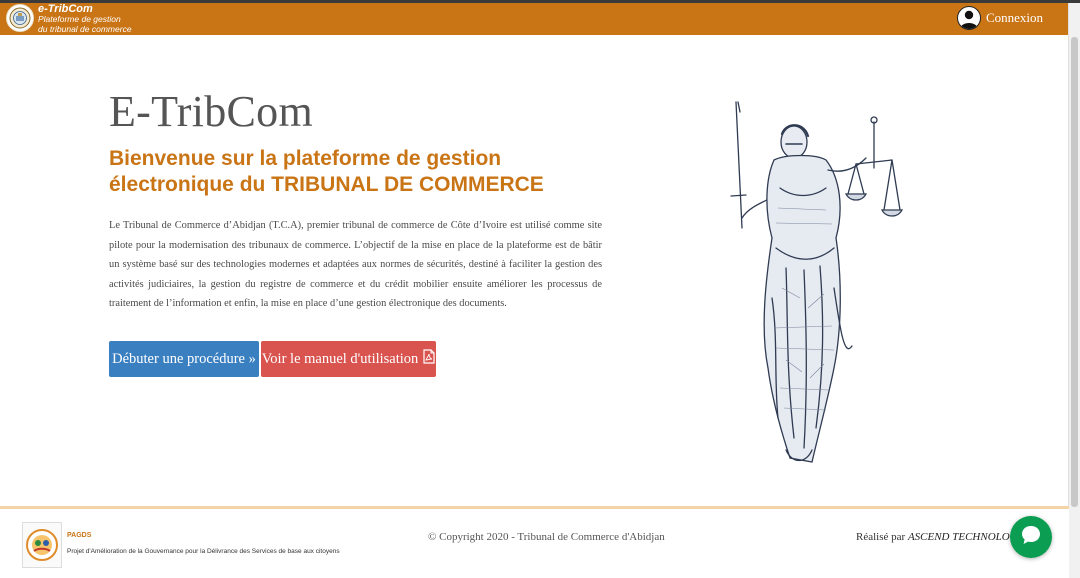 This screenshot has height=578, width=1080. Describe the element at coordinates (881, 537) in the screenshot. I see `credits-prefix: Réalisé par` at that location.